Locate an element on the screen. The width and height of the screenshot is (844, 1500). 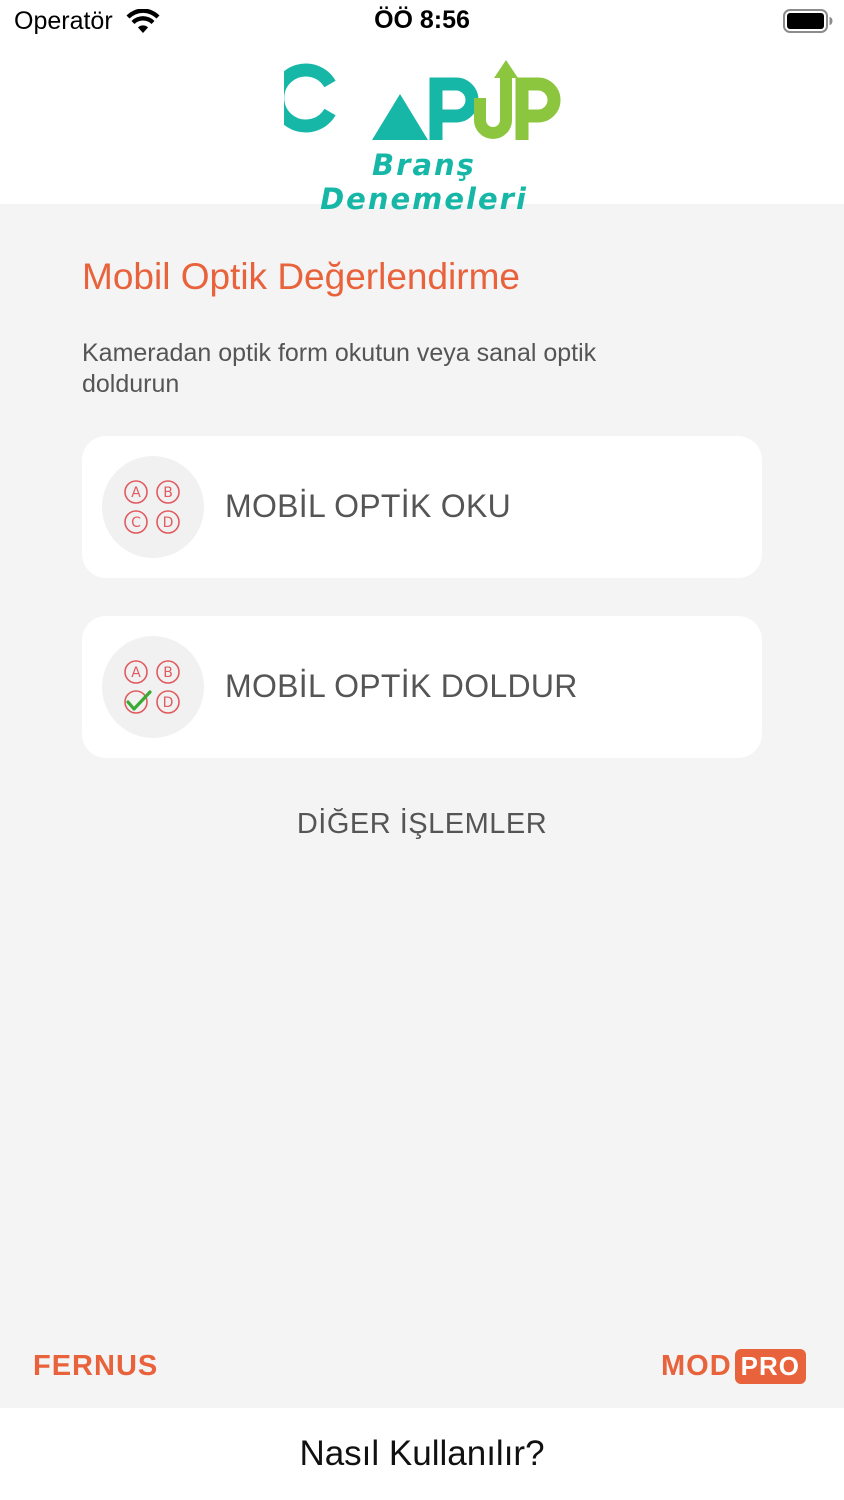
read-optic-label: MOBİL OPTİK OKU is located at coordinates (368, 506).